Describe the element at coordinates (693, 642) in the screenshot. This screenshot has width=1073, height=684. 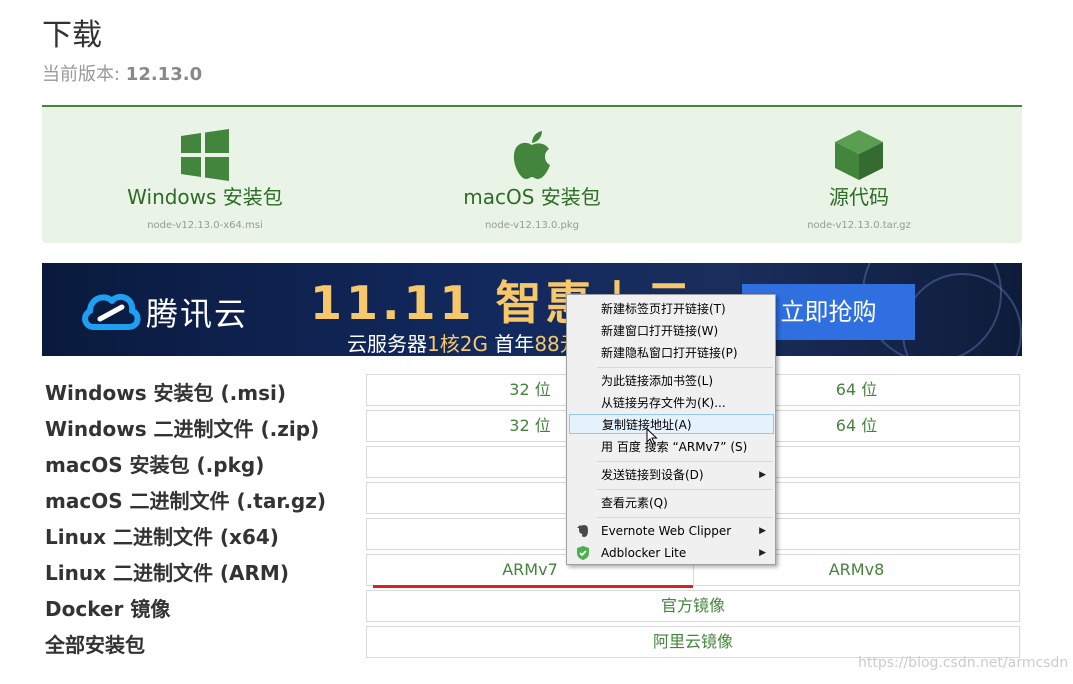
I see `link-aliyun-mirror: 阿里云镜像` at that location.